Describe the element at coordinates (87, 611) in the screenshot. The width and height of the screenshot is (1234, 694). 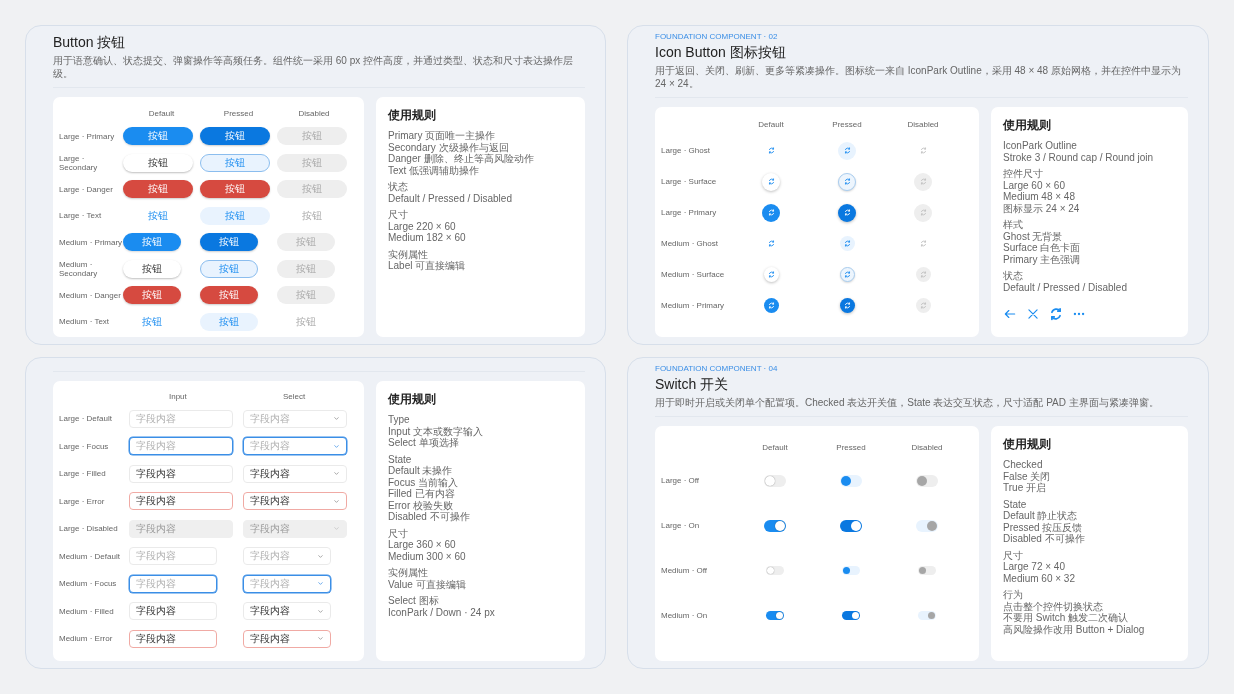
I see `row-label: Medium · Filled` at that location.